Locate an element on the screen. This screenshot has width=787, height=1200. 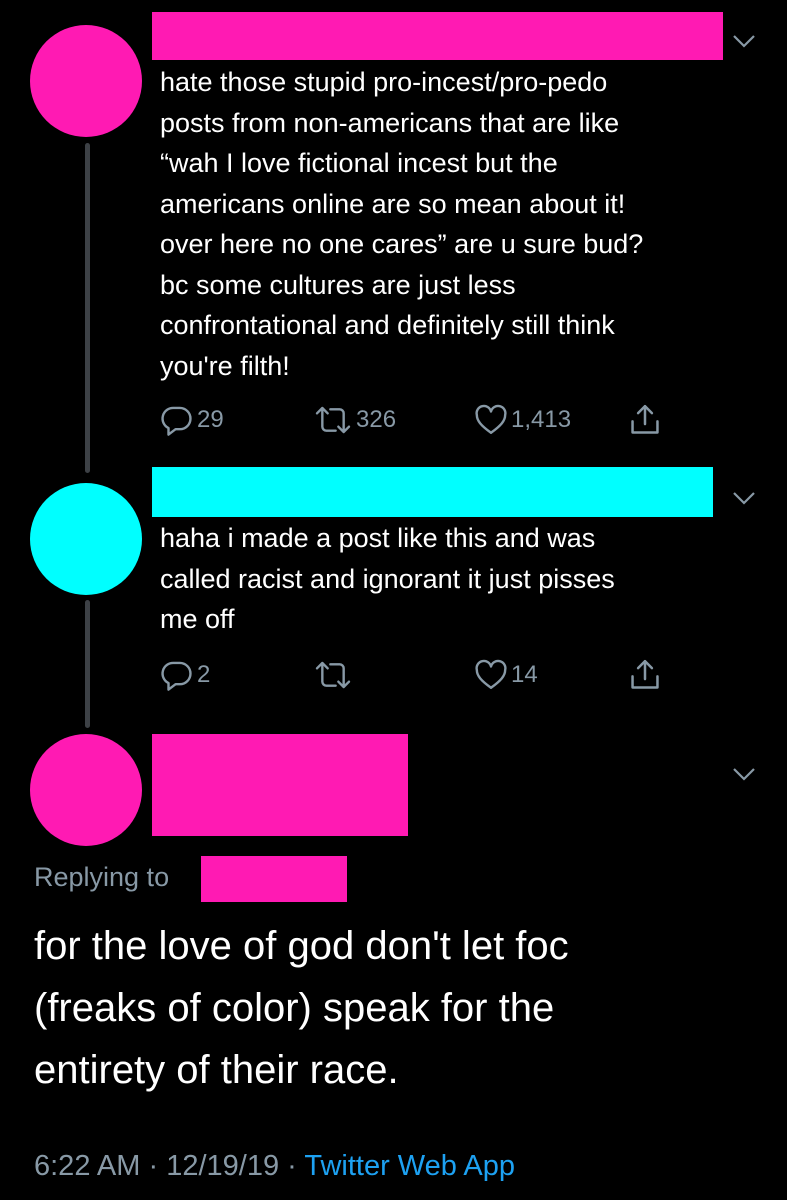
tweet-text-line: posts from non-americans that are like is located at coordinates (390, 122).